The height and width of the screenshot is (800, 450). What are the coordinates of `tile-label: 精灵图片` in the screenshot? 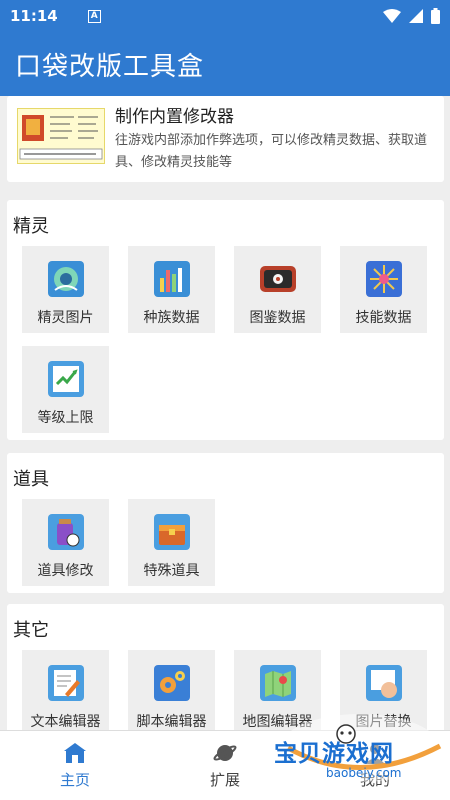 It's located at (65, 318).